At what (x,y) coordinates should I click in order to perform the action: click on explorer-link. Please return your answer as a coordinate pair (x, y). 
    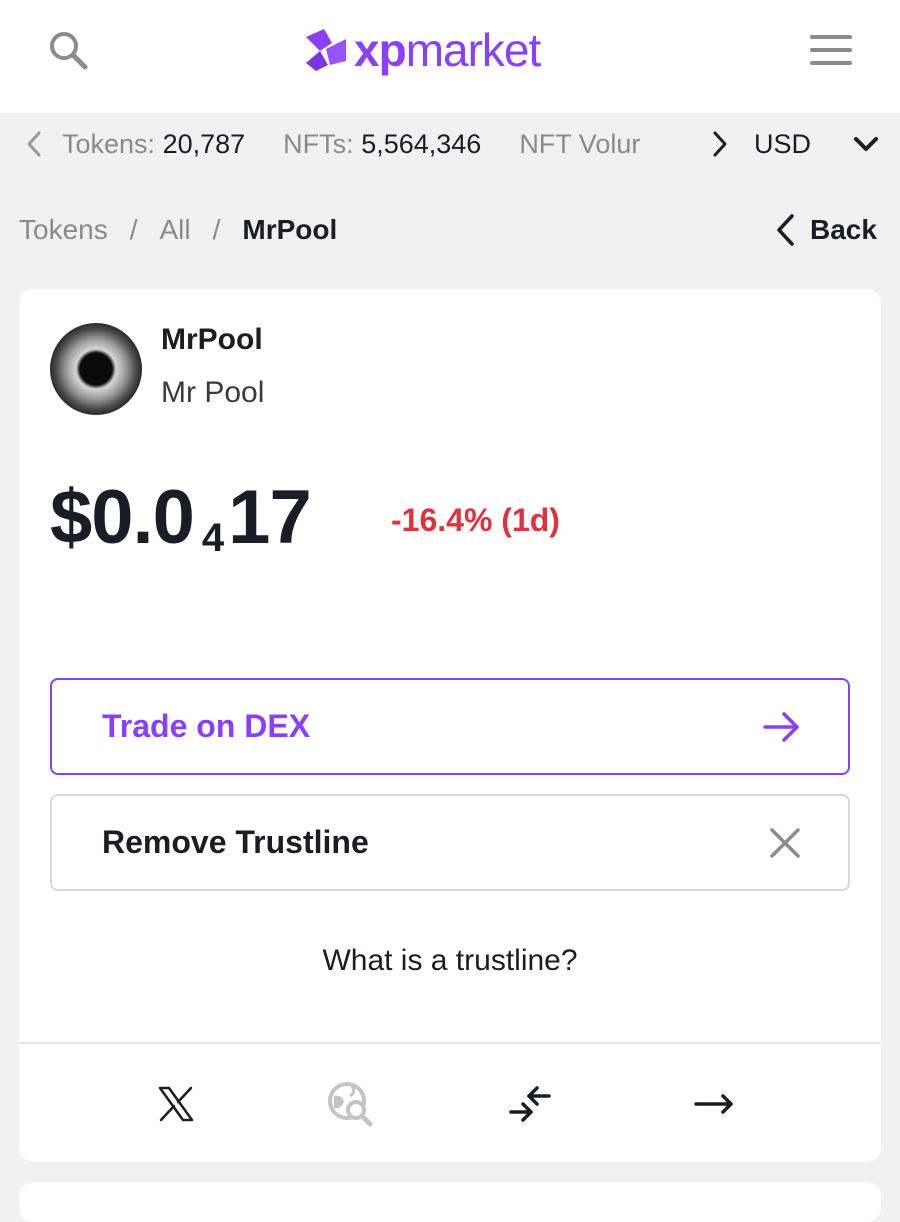
    Looking at the image, I should click on (350, 1104).